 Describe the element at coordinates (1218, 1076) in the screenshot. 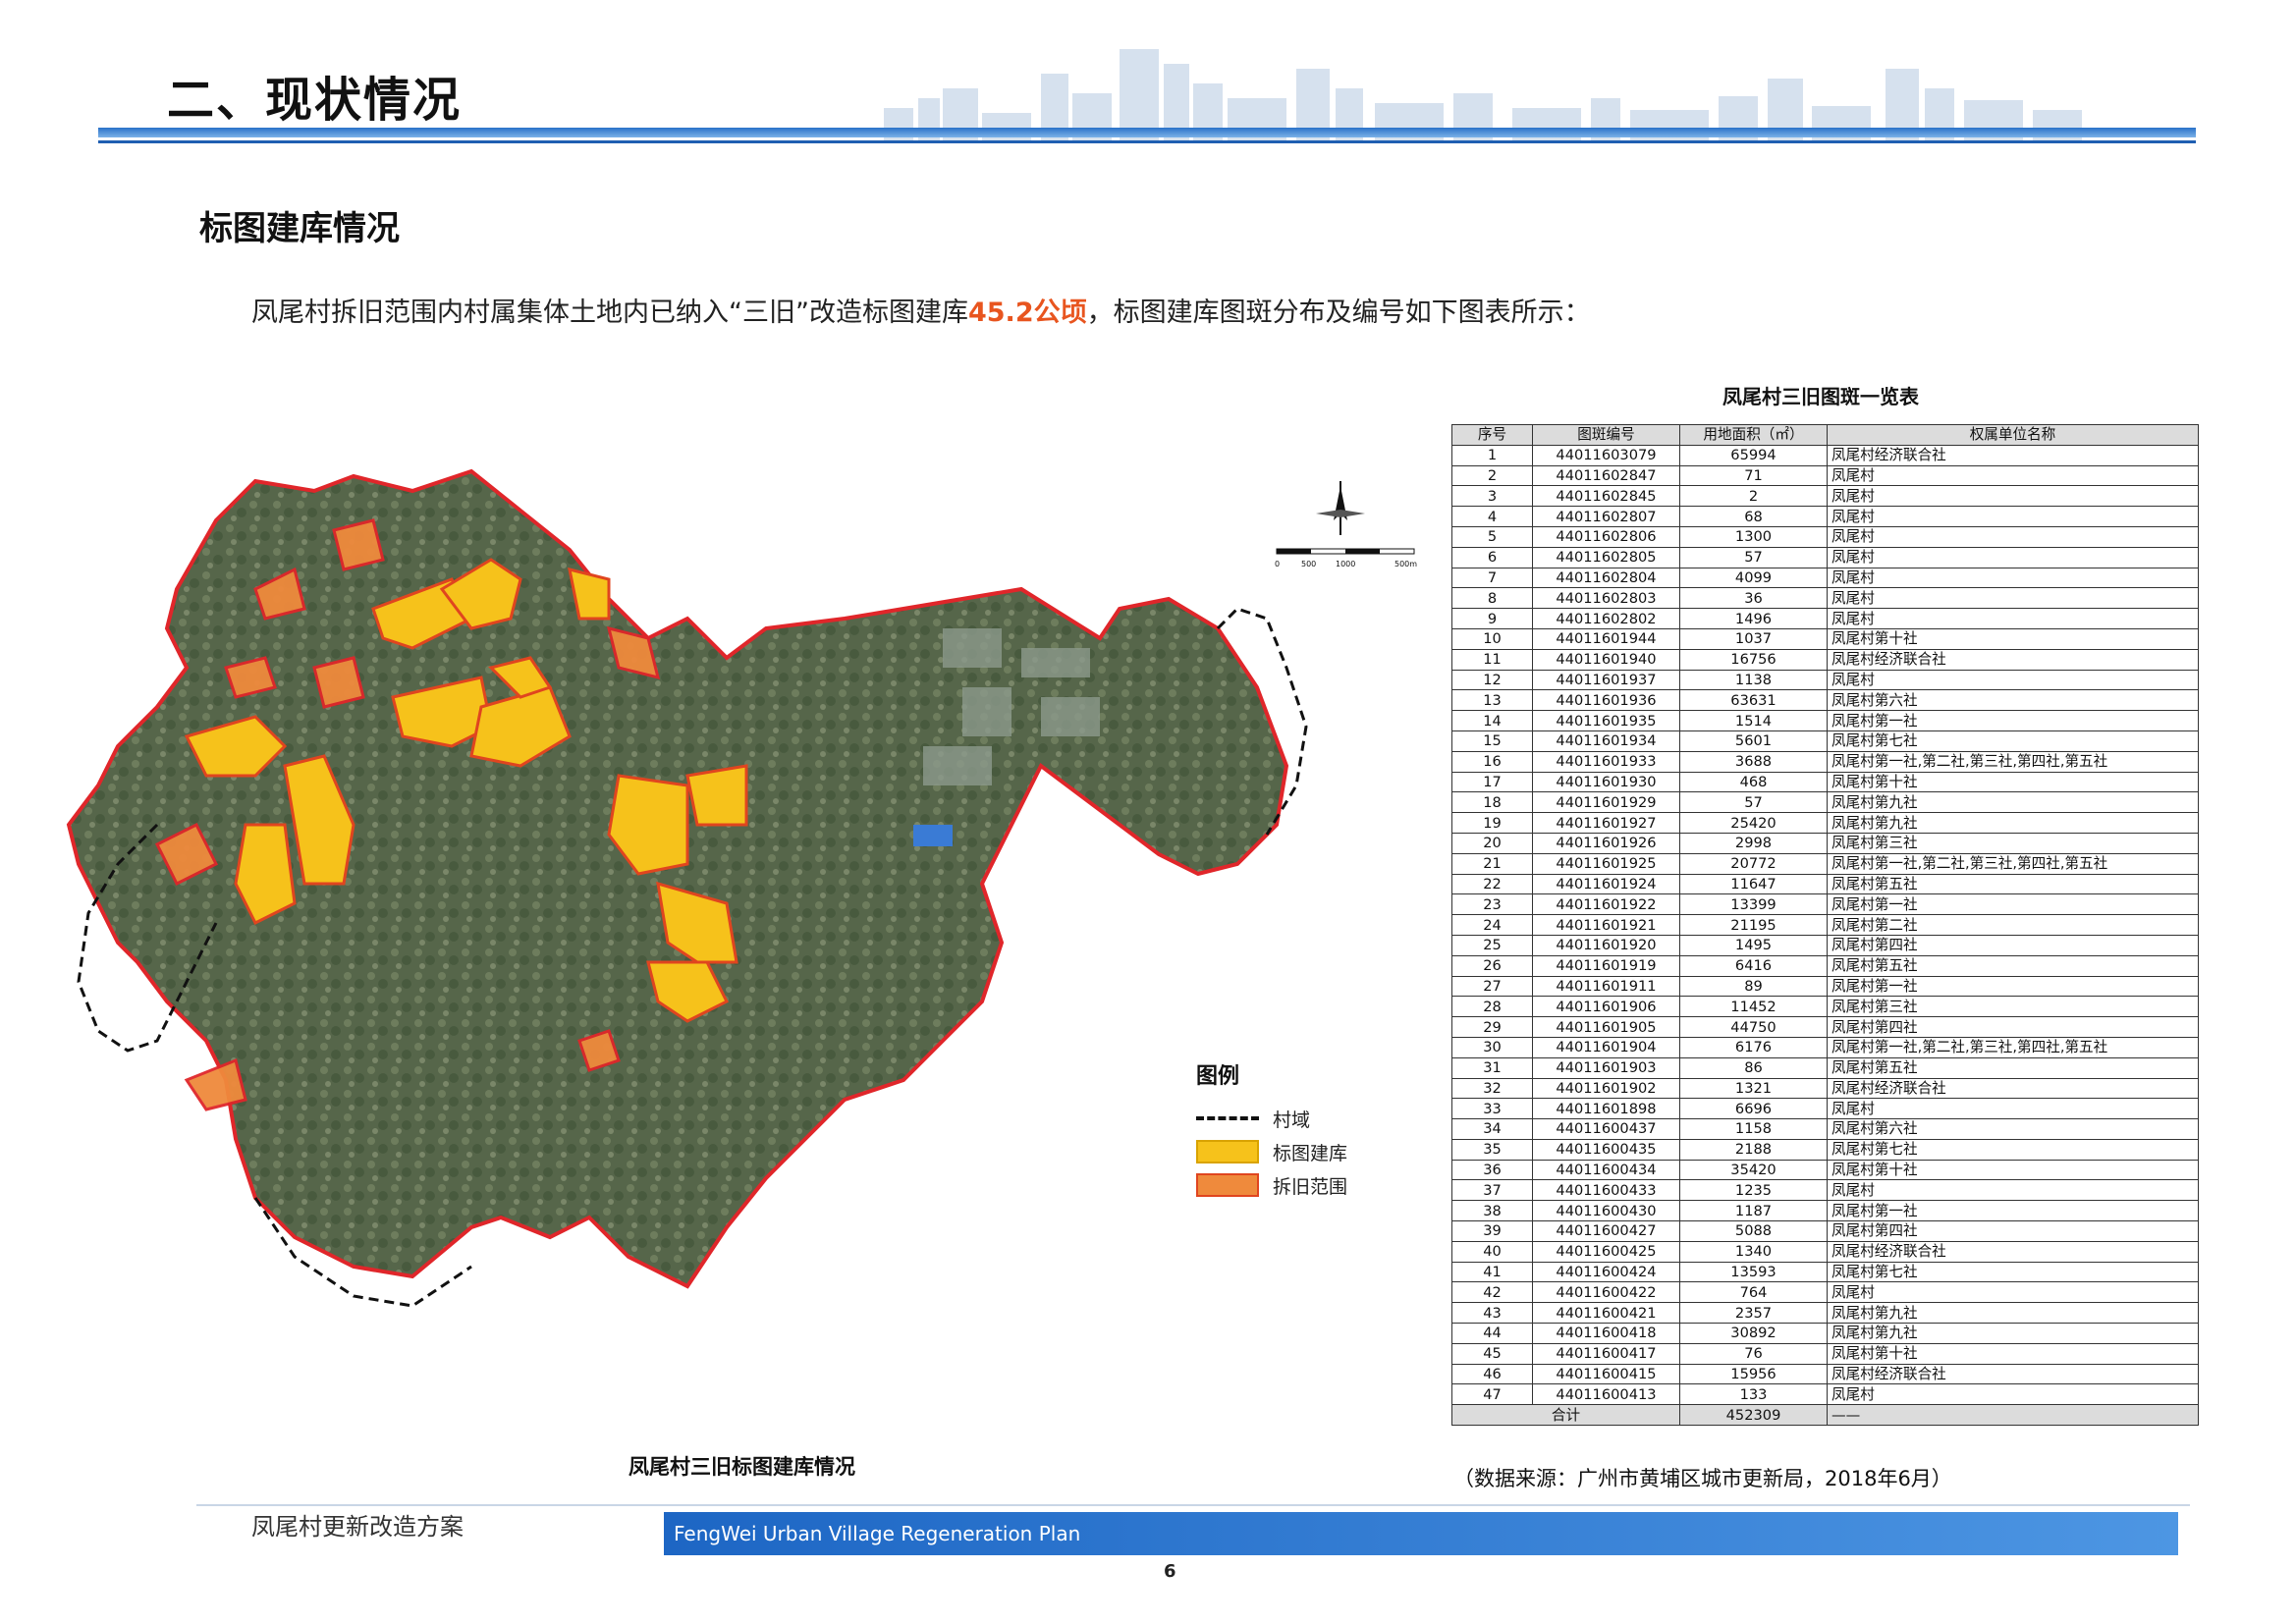

I see `legend-title: 图例` at that location.